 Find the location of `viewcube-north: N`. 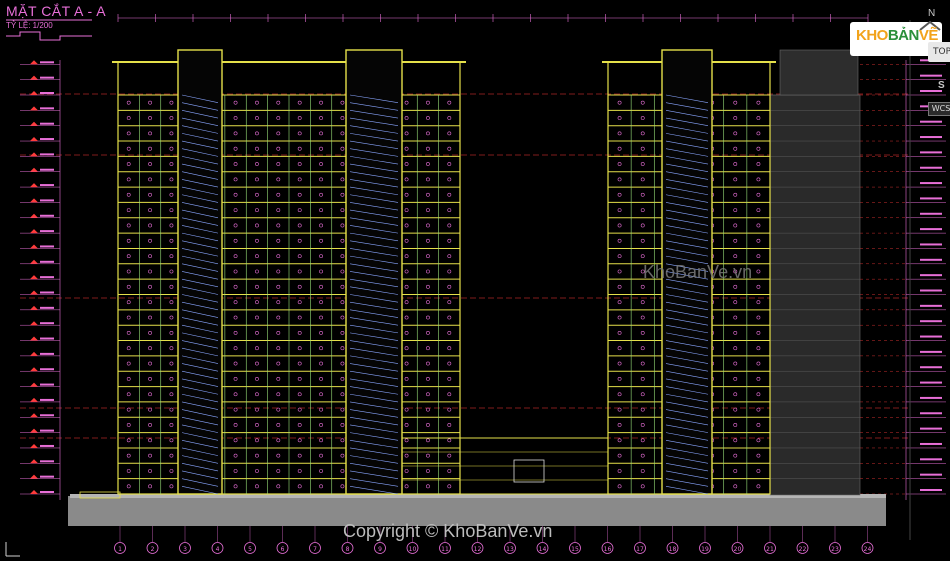

viewcube-north: N is located at coordinates (931, 13).